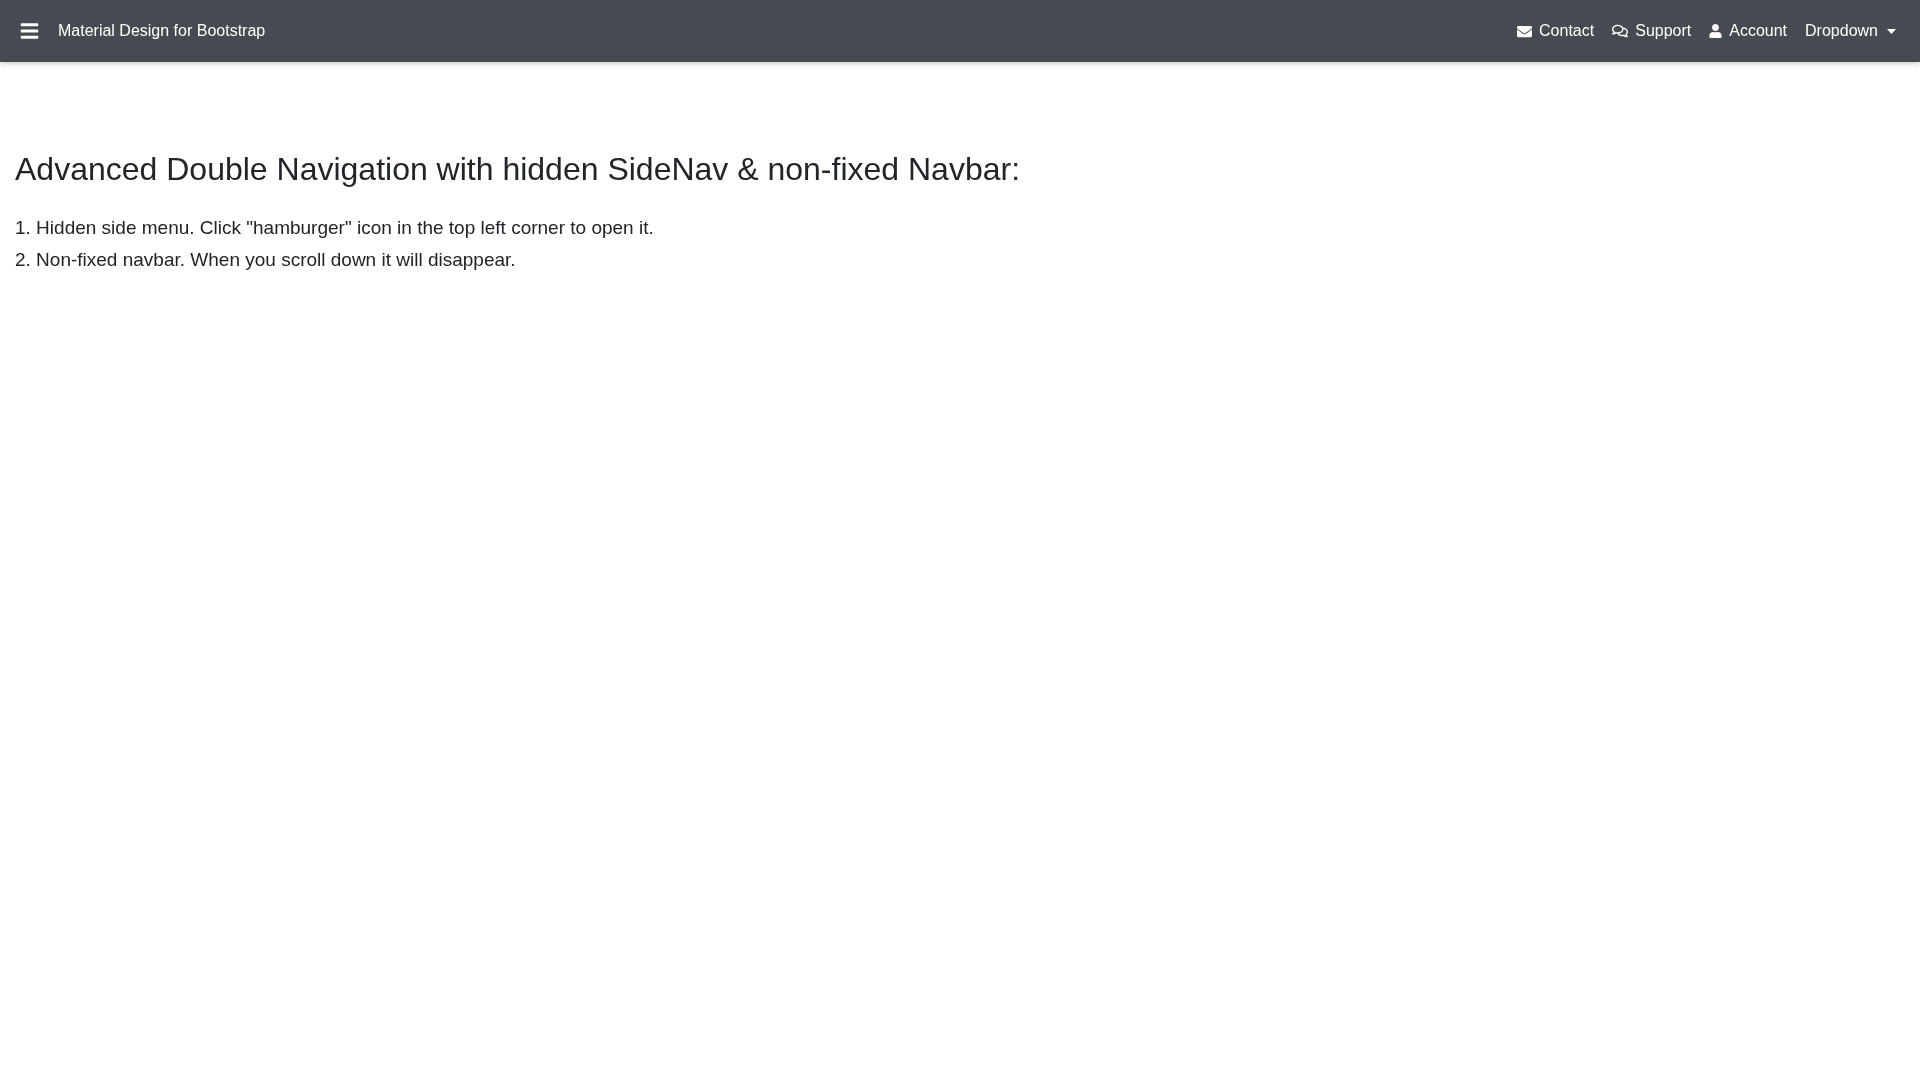 The height and width of the screenshot is (1080, 1920). I want to click on caret-icon, so click(1891, 31).